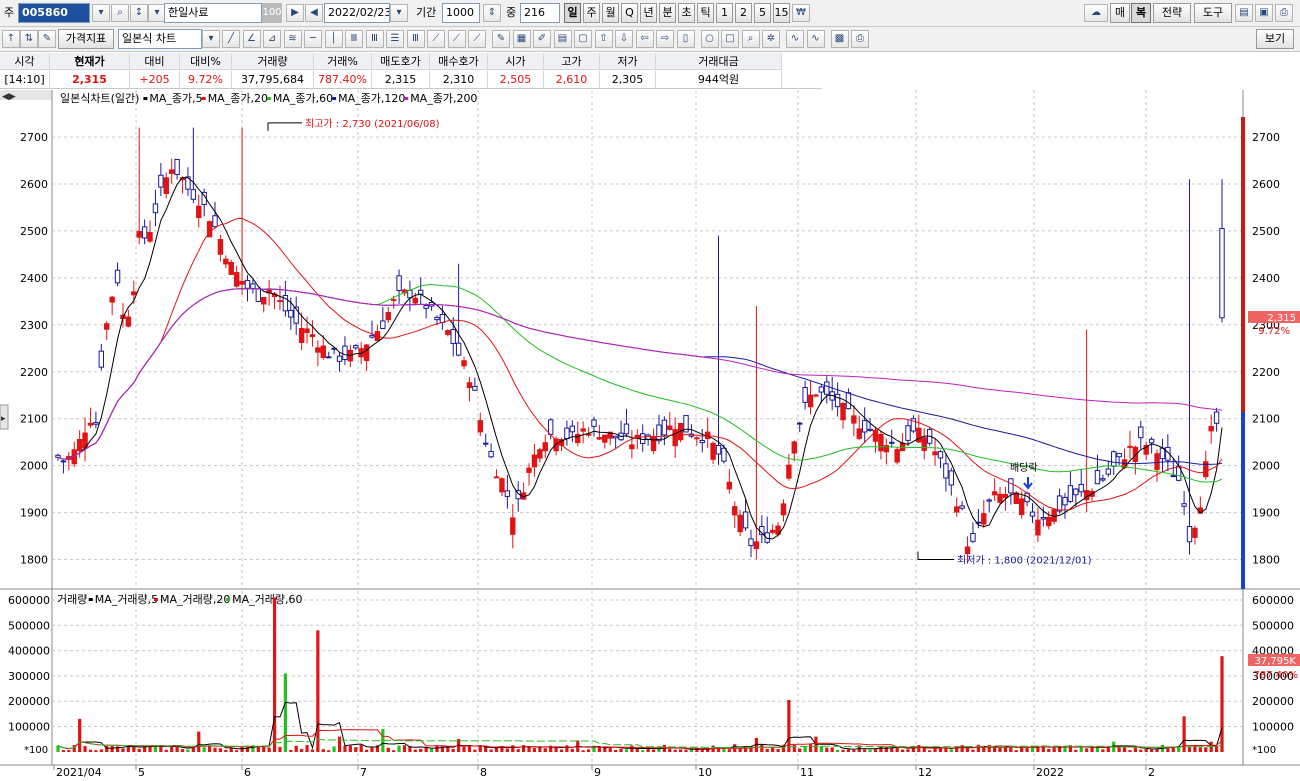  What do you see at coordinates (860, 39) in the screenshot?
I see `print-chart-icon: ⎙` at bounding box center [860, 39].